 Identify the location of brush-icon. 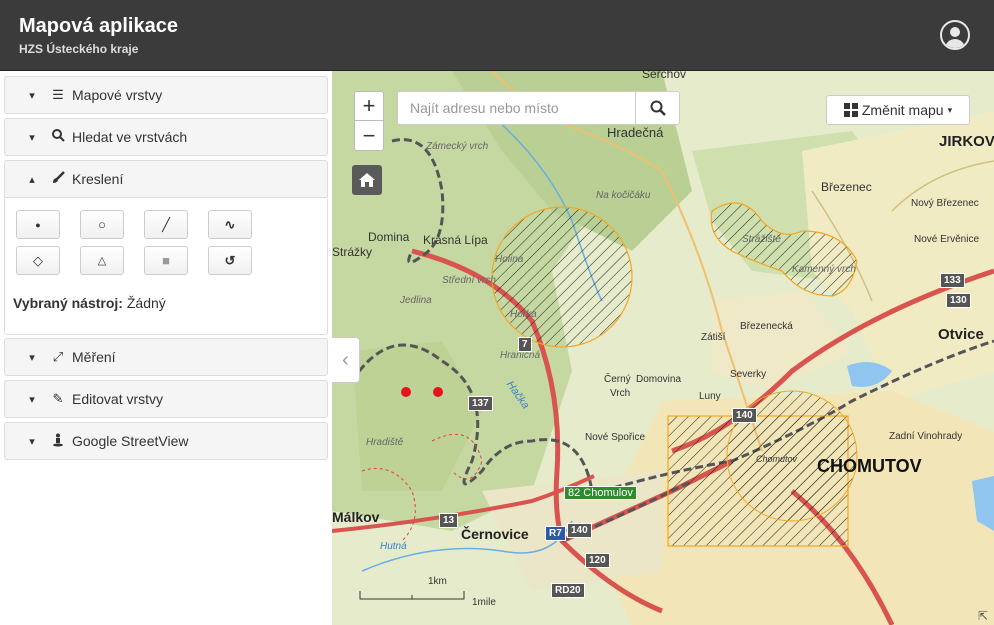
(58, 179).